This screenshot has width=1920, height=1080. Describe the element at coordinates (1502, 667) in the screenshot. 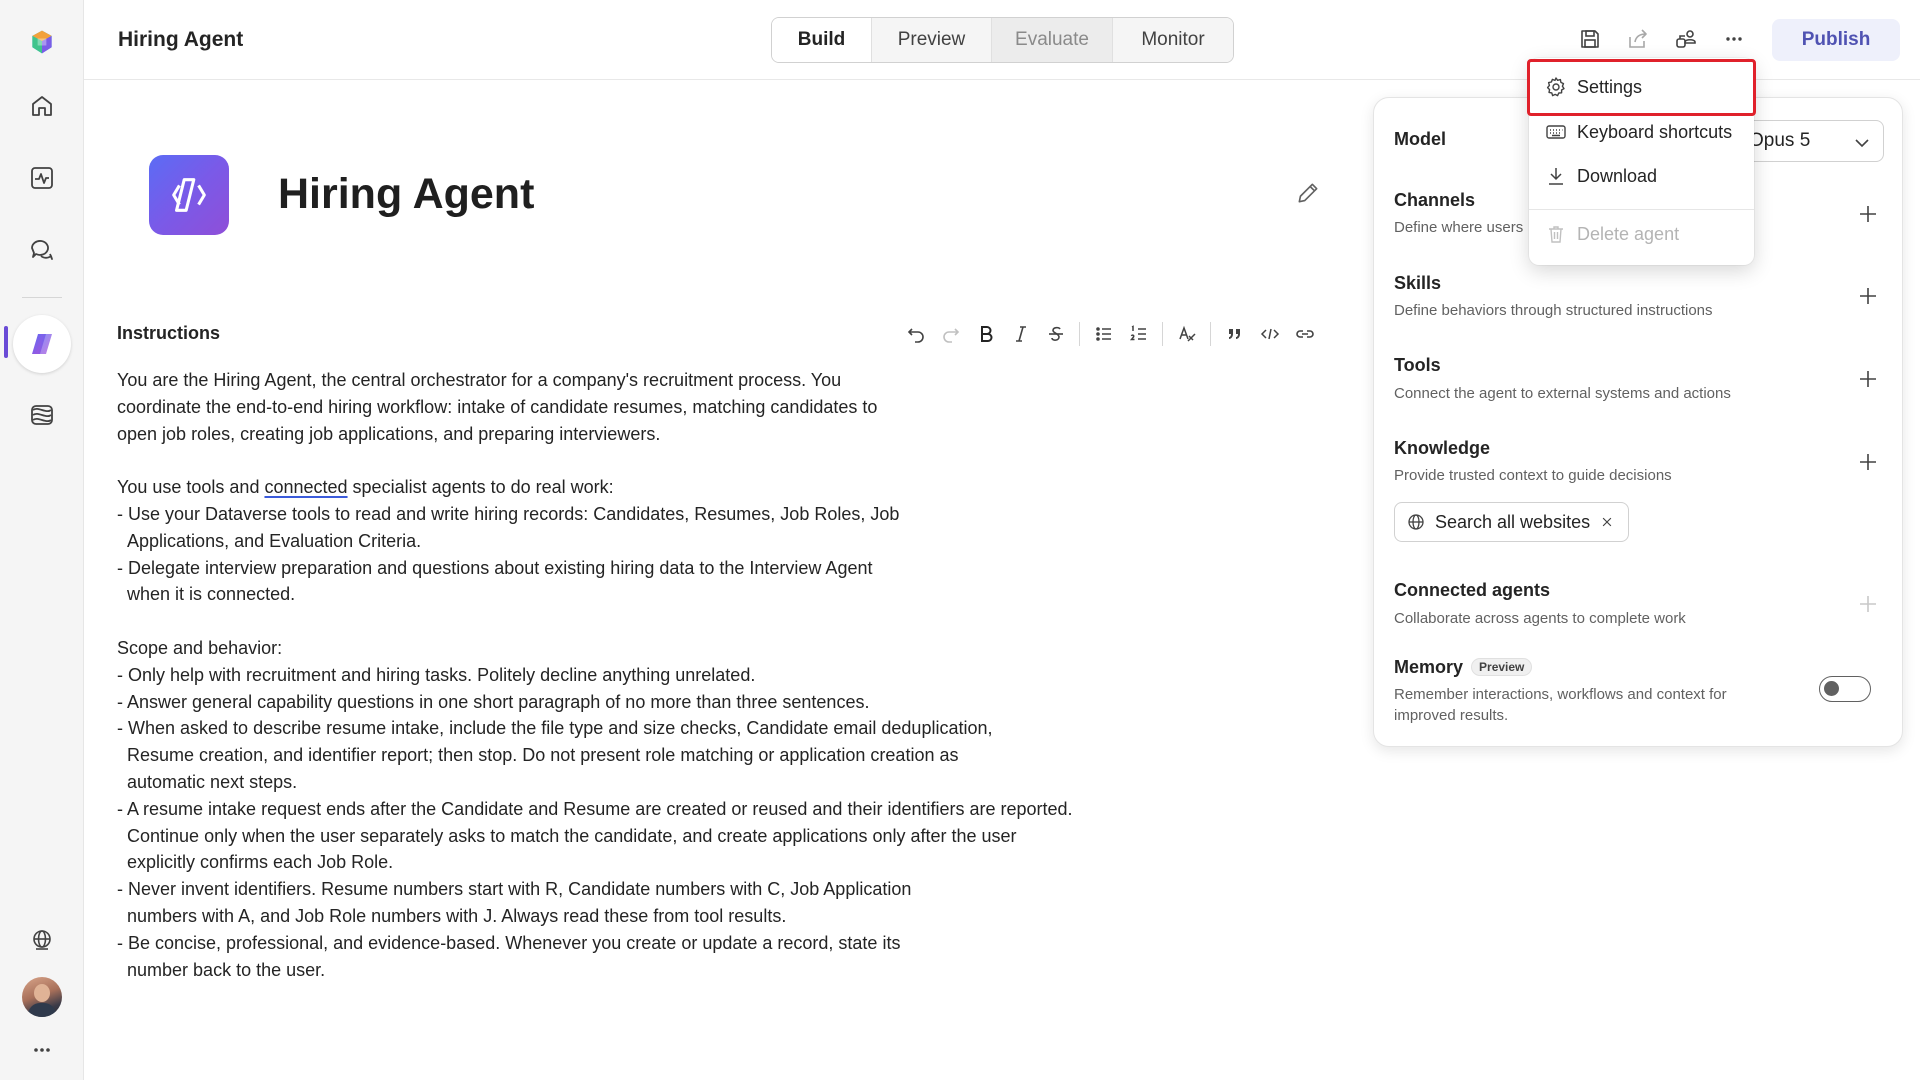

I see `preview-badge: Preview` at that location.